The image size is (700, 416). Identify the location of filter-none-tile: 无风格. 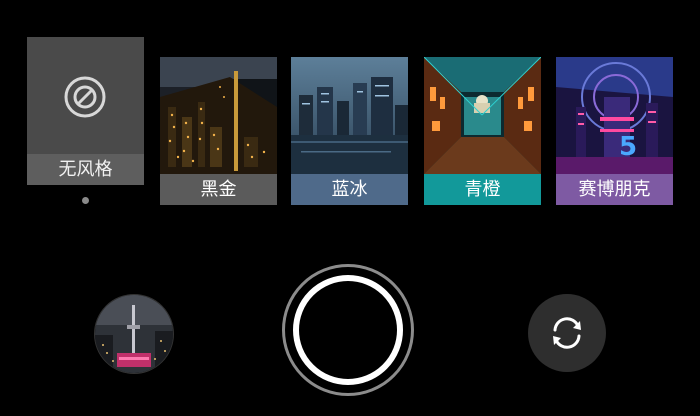
(85, 111).